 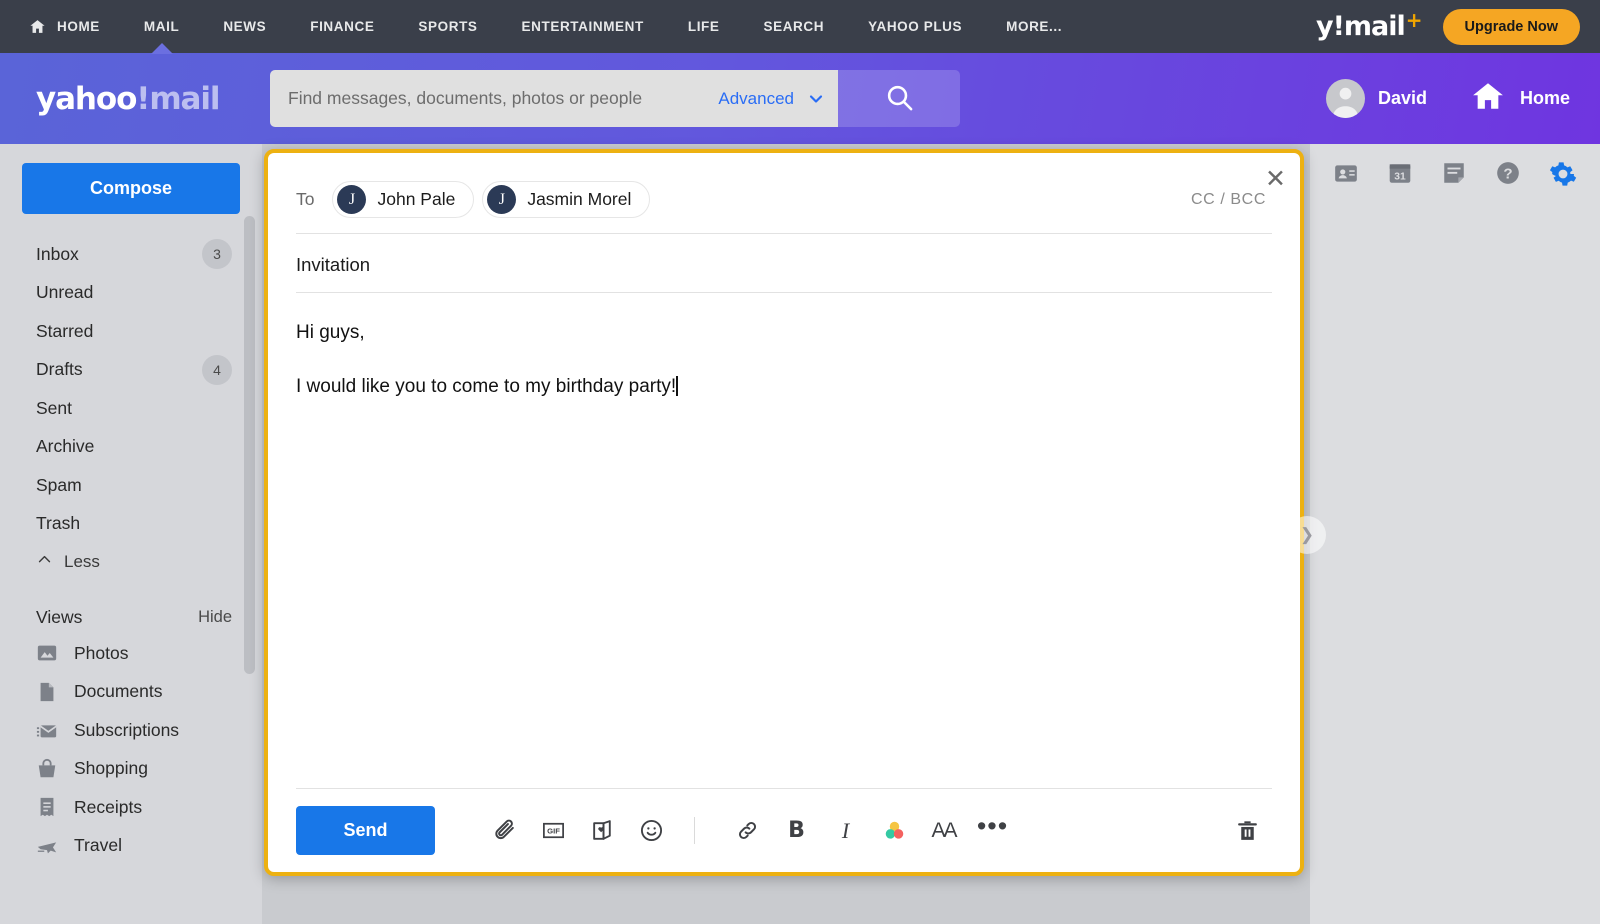 I want to click on nav-item-home: HOME, so click(x=75, y=26).